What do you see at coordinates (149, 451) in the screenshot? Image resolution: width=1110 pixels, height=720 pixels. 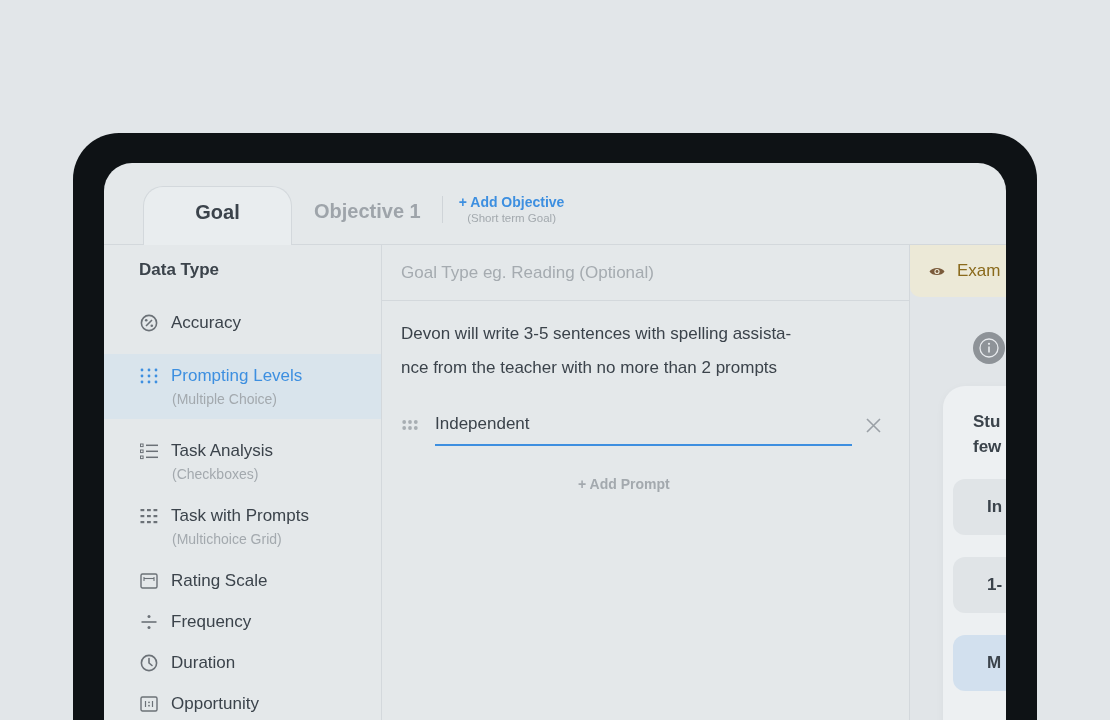 I see `list-icon` at bounding box center [149, 451].